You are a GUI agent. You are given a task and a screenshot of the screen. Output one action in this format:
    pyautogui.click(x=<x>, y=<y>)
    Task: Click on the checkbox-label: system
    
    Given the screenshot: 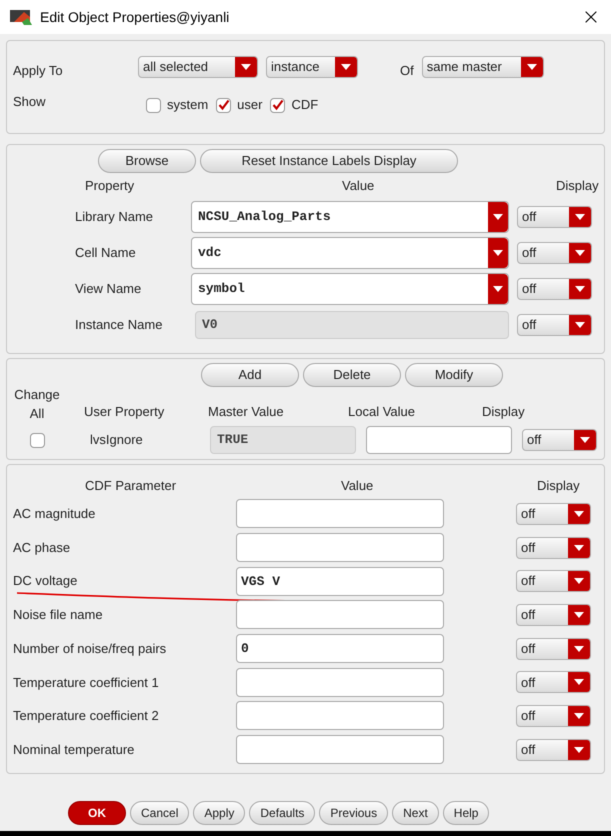 What is the action you would take?
    pyautogui.click(x=187, y=105)
    